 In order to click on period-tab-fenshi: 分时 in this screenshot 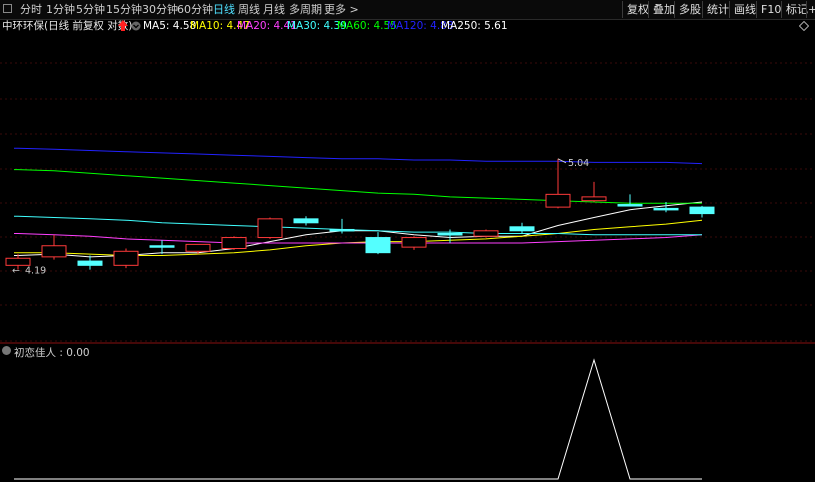, I will do `click(31, 9)`.